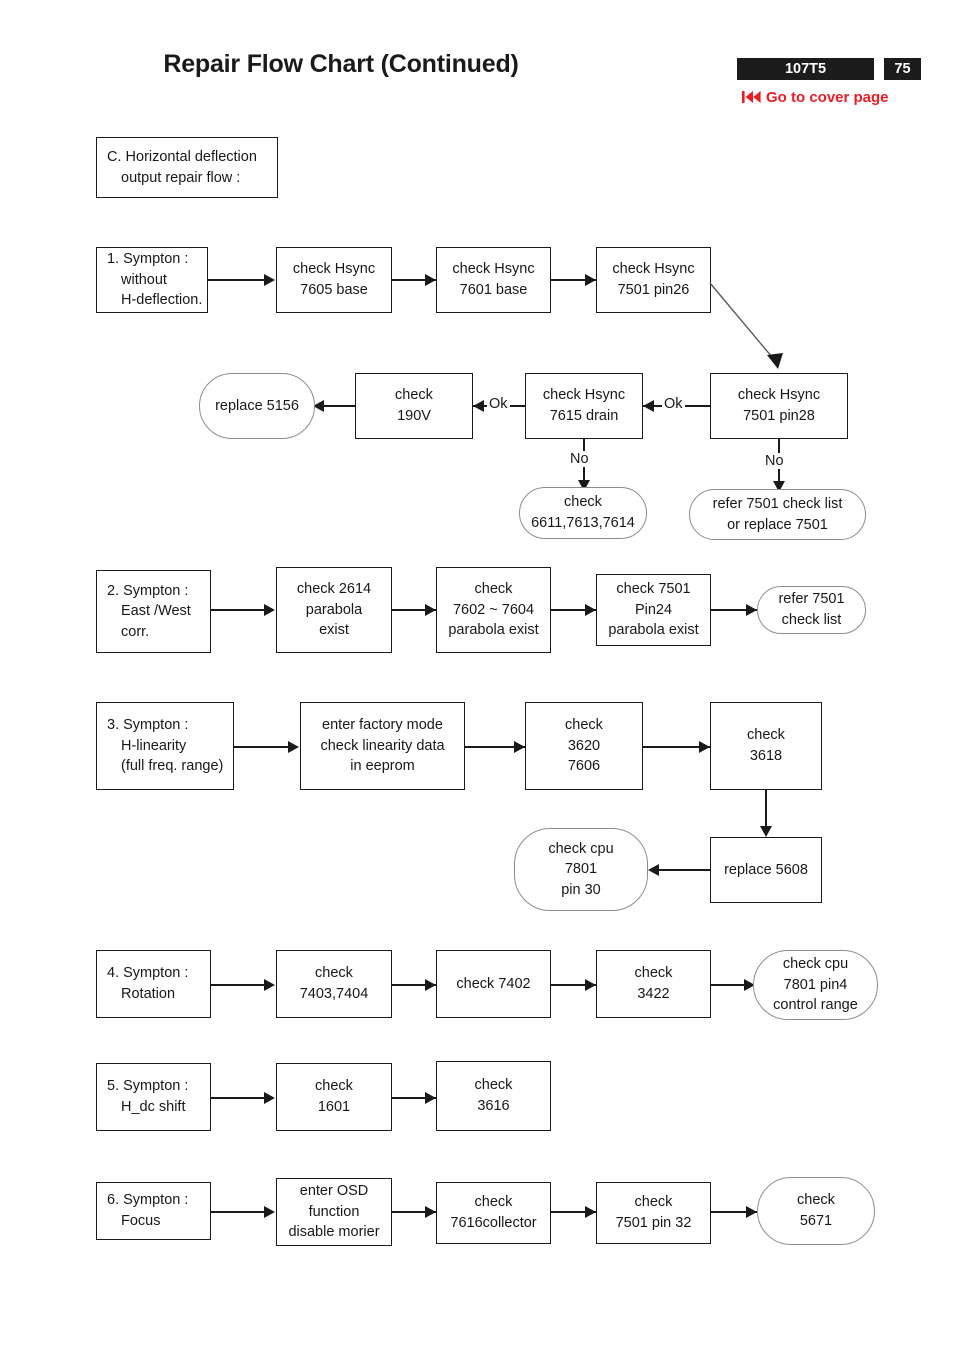 The height and width of the screenshot is (1348, 954). I want to click on flow-5-symptom-box: 5. Sympton : H_dc shift, so click(153, 1097).